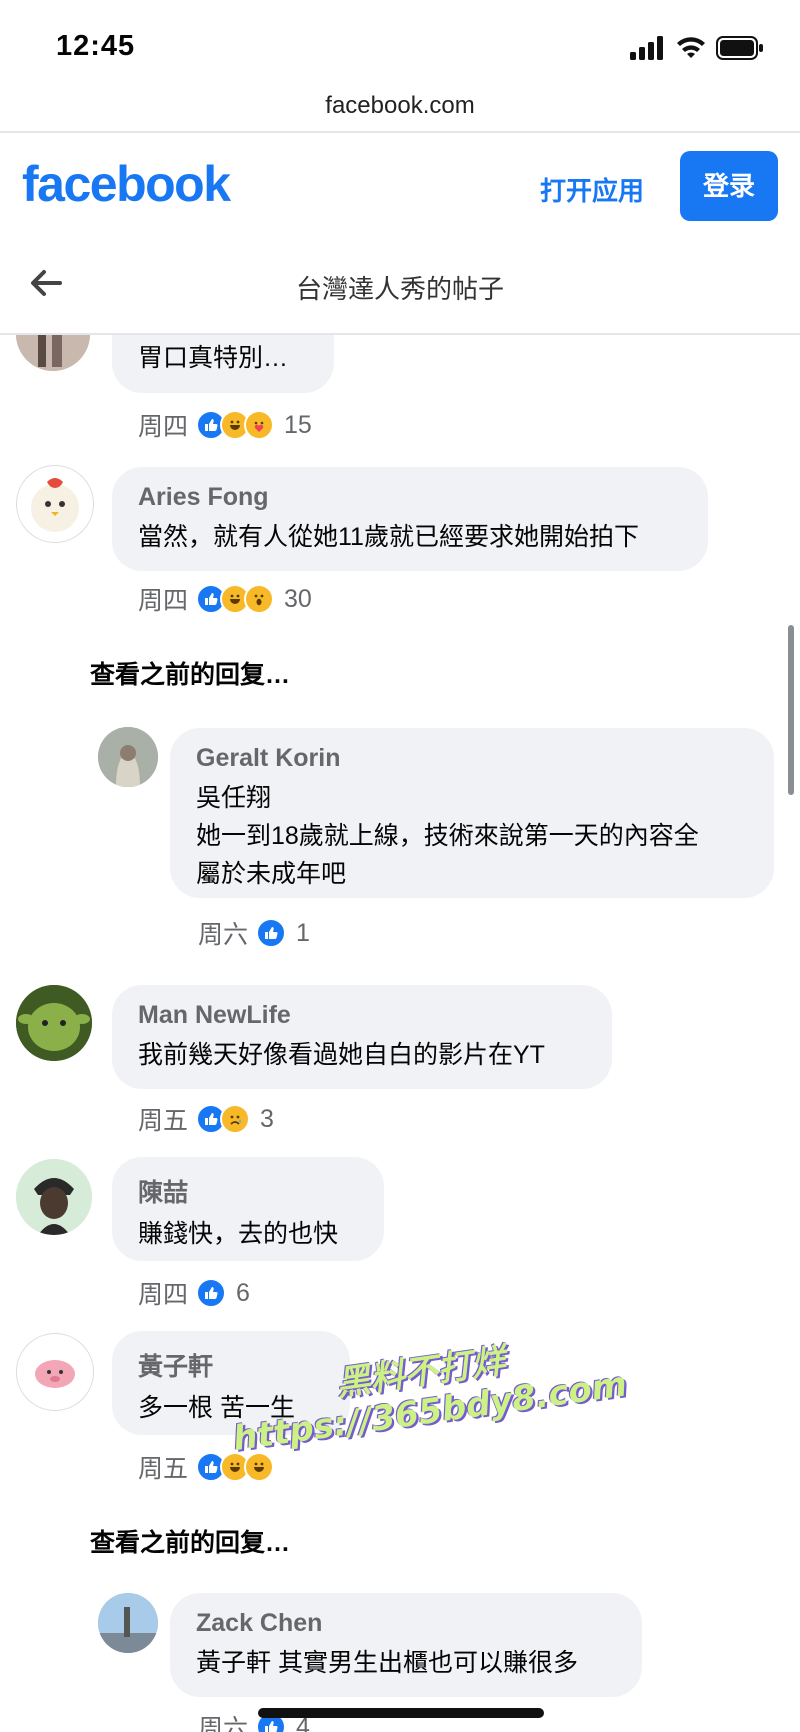 The height and width of the screenshot is (1732, 800). I want to click on comment-author: Man NewLife, so click(362, 1015).